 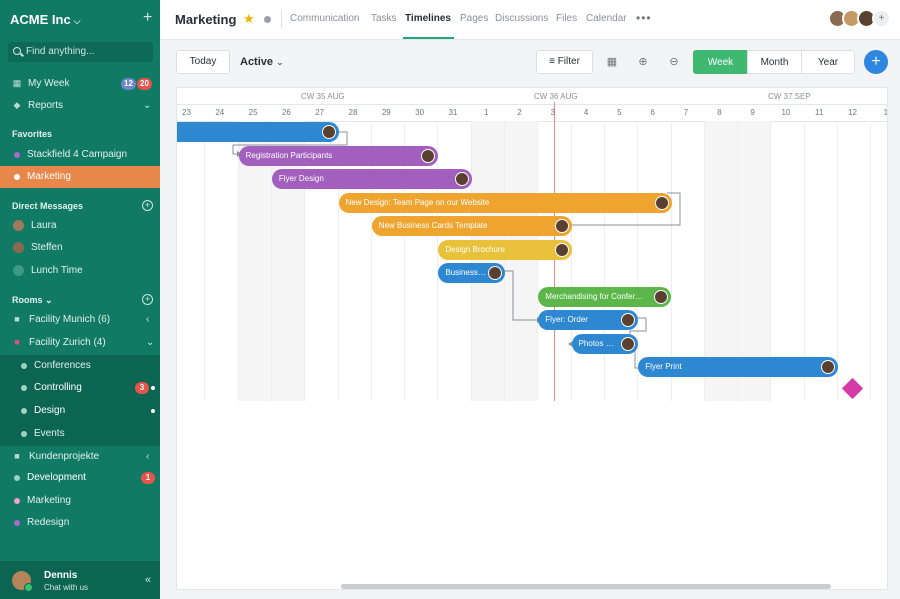 What do you see at coordinates (606, 18) in the screenshot?
I see `tab-calendar: Calendar` at bounding box center [606, 18].